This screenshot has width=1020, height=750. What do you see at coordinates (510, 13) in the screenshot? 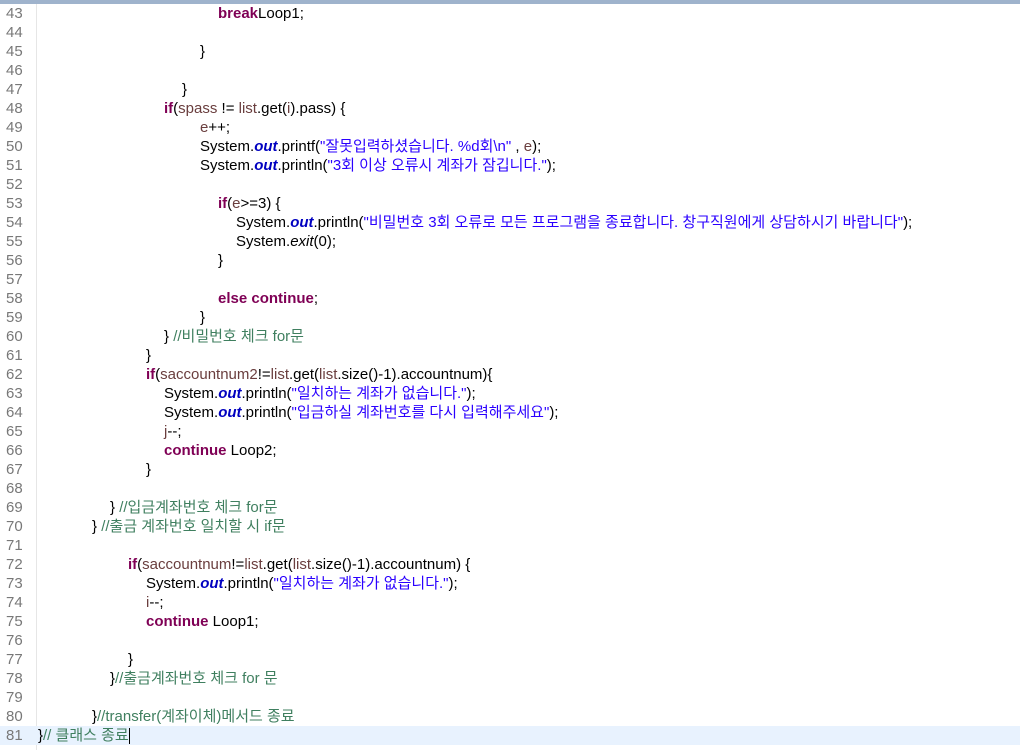
I see `code-line: 43 breakLoop1;` at bounding box center [510, 13].